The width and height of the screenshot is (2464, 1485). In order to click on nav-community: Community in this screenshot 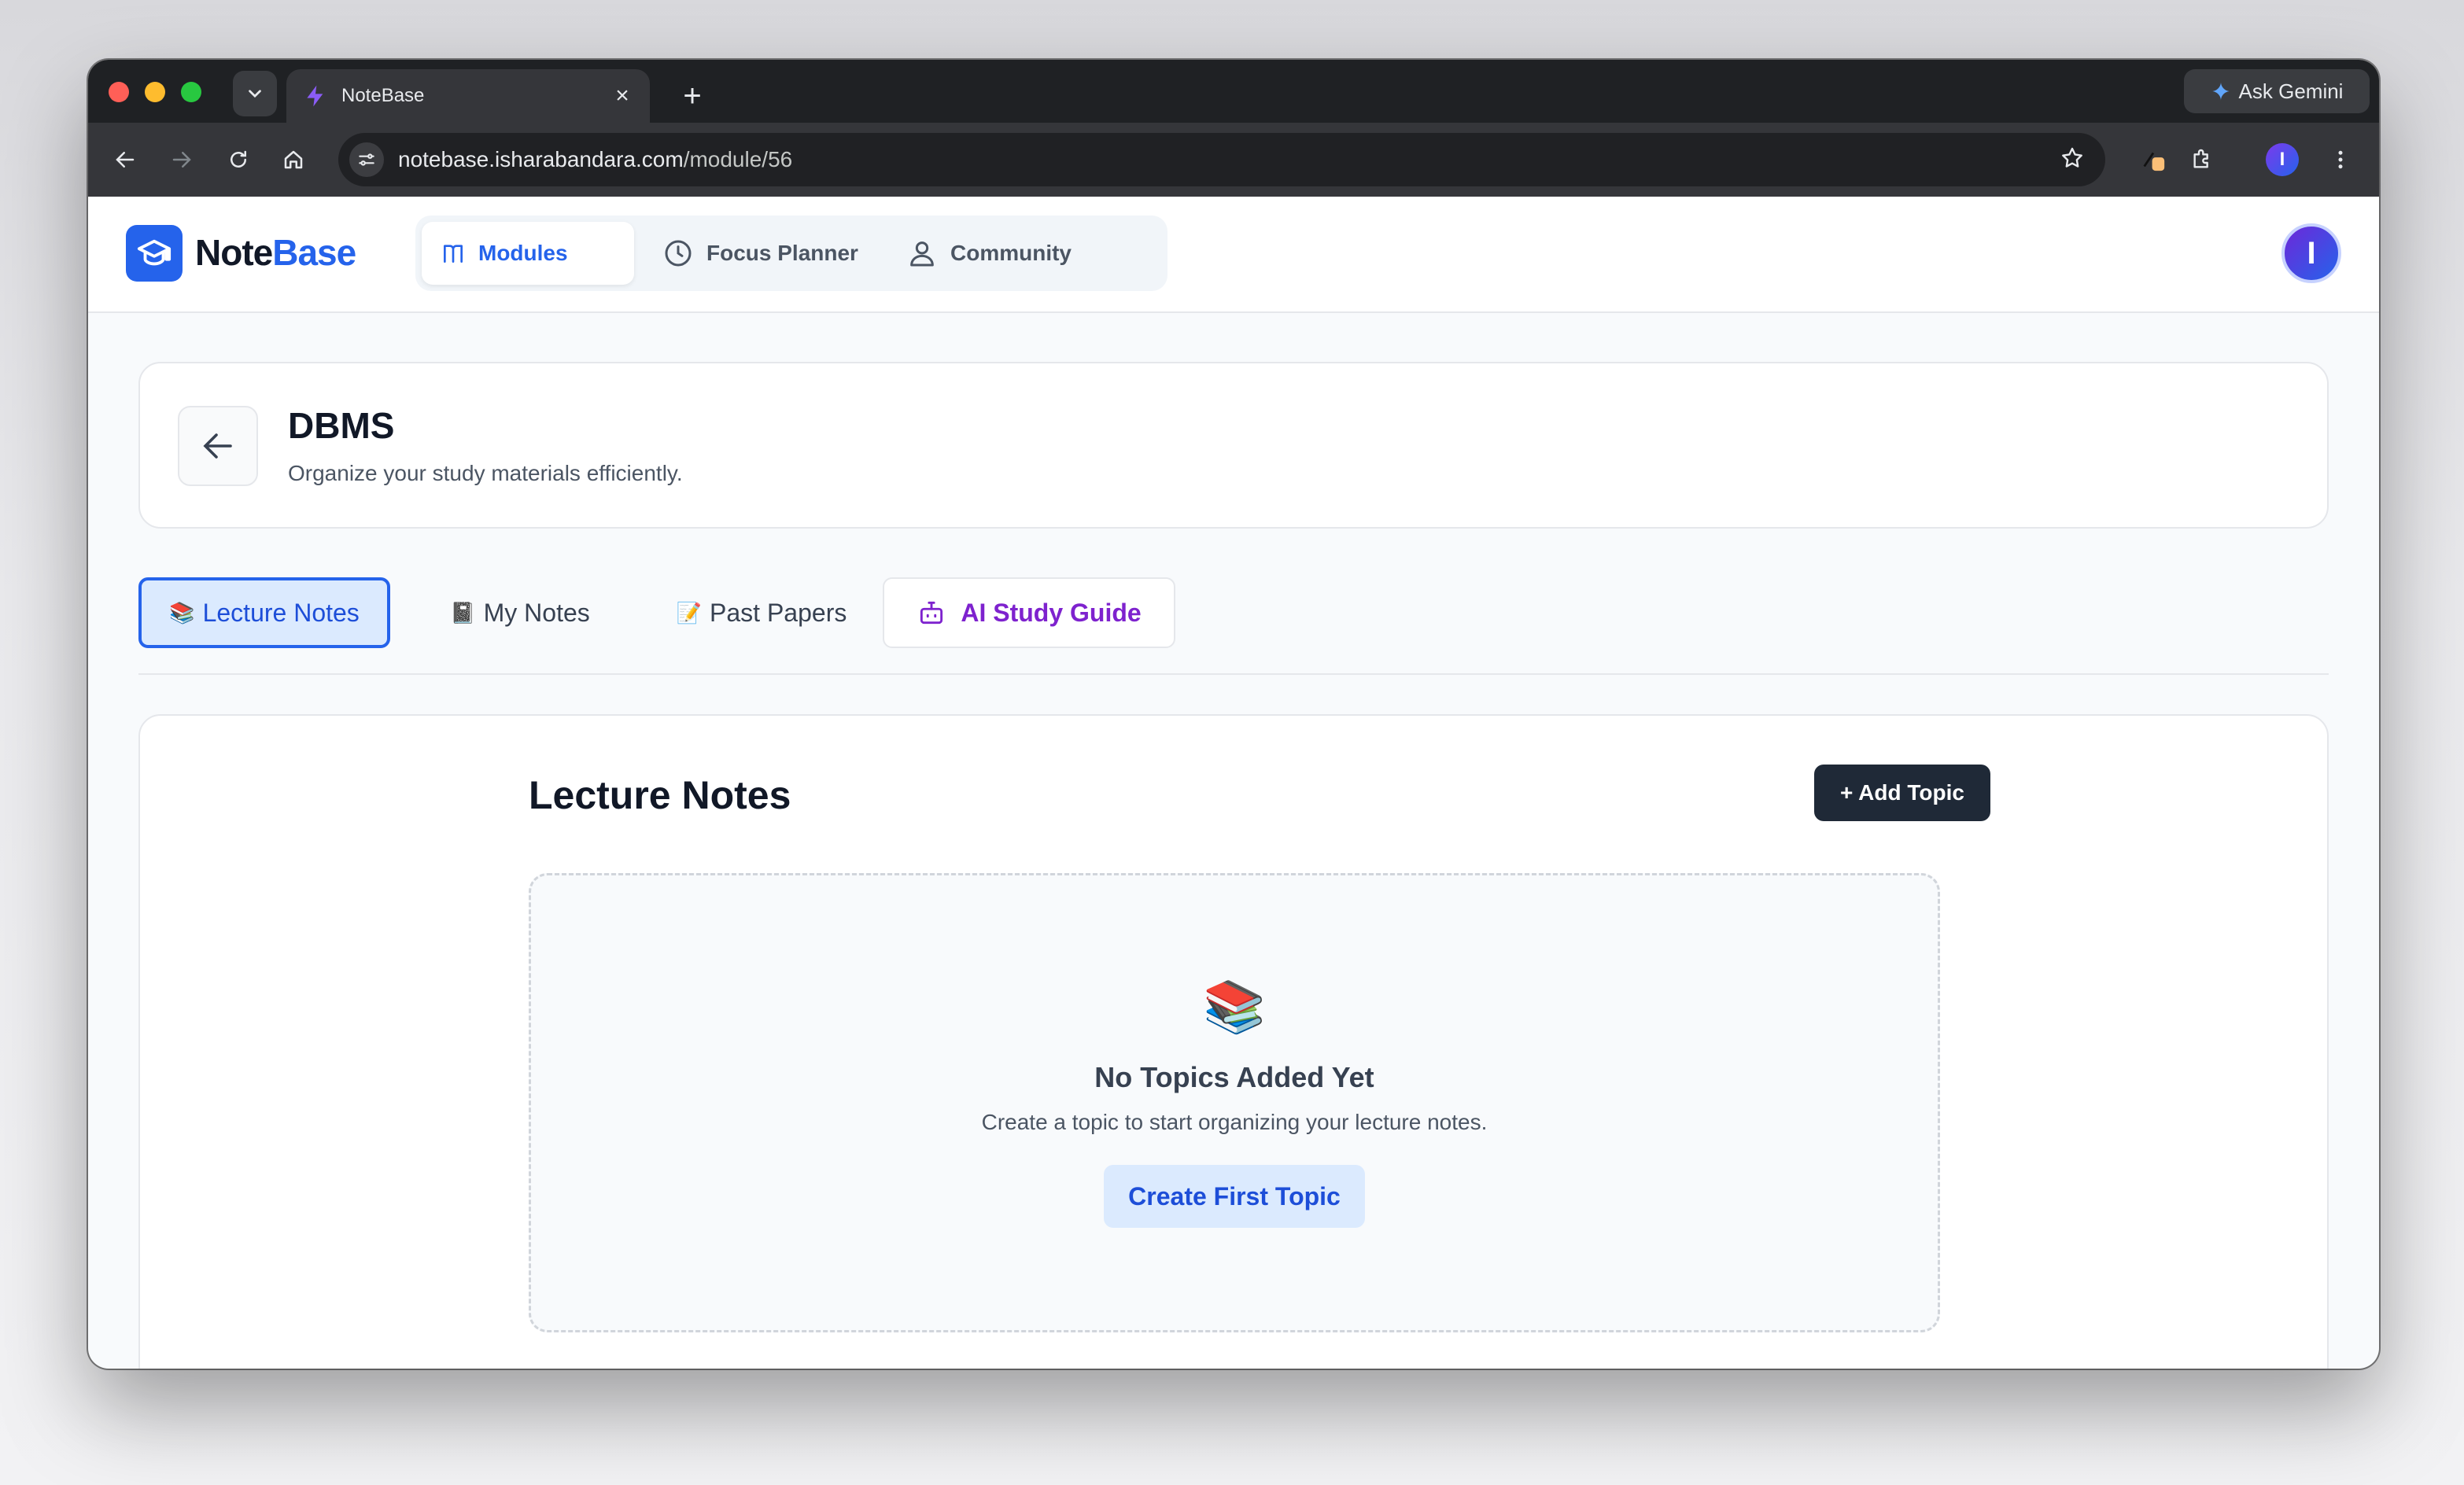, I will do `click(1021, 253)`.